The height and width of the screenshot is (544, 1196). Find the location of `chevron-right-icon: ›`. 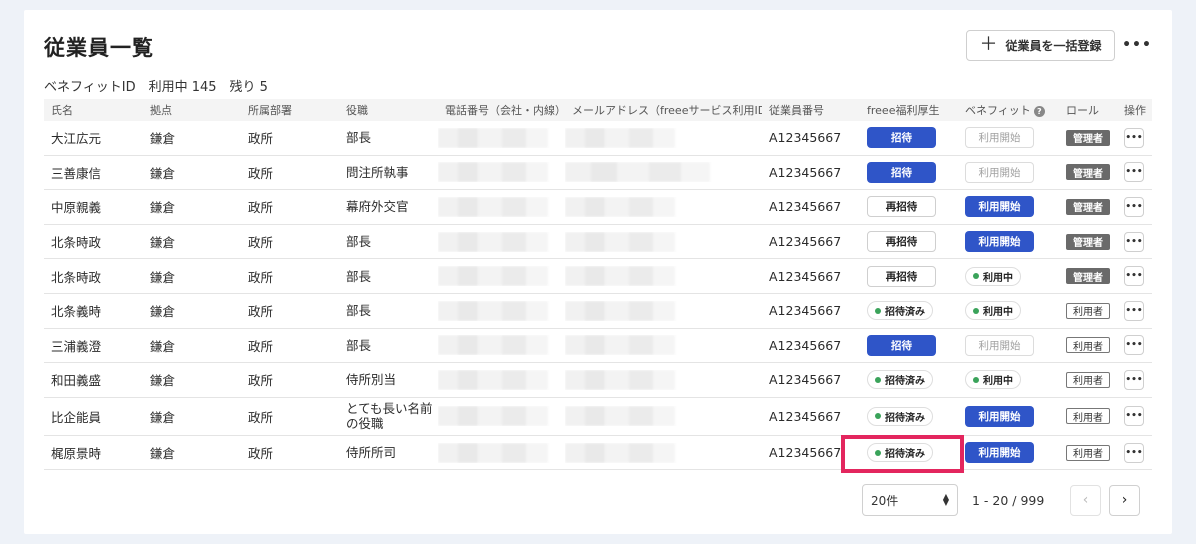

chevron-right-icon: › is located at coordinates (1124, 500).